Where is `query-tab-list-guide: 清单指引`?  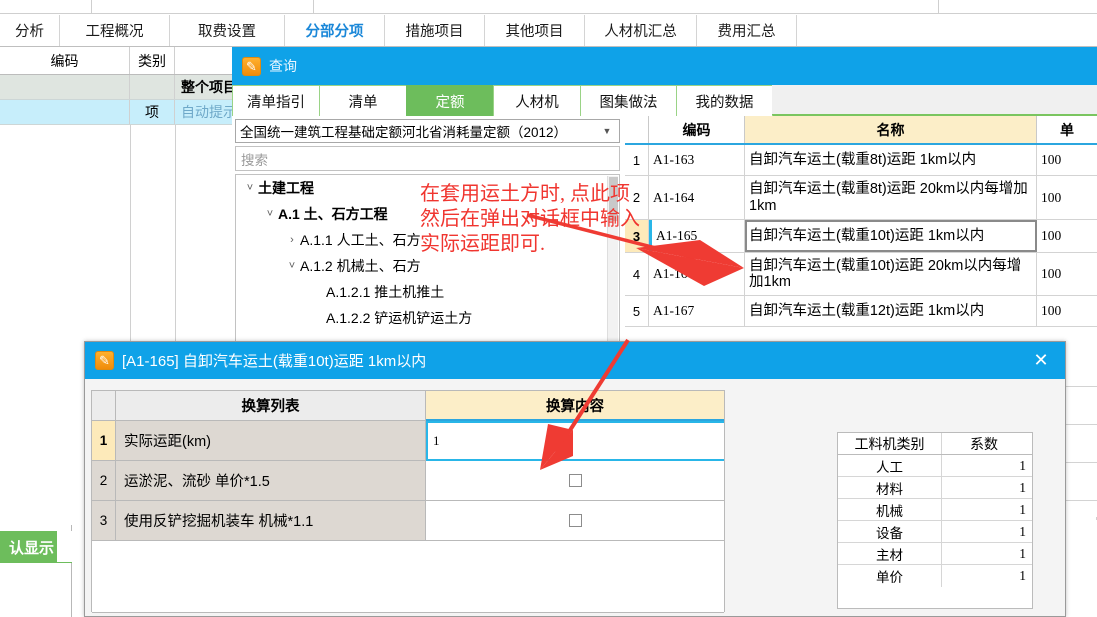 query-tab-list-guide: 清单指引 is located at coordinates (276, 100).